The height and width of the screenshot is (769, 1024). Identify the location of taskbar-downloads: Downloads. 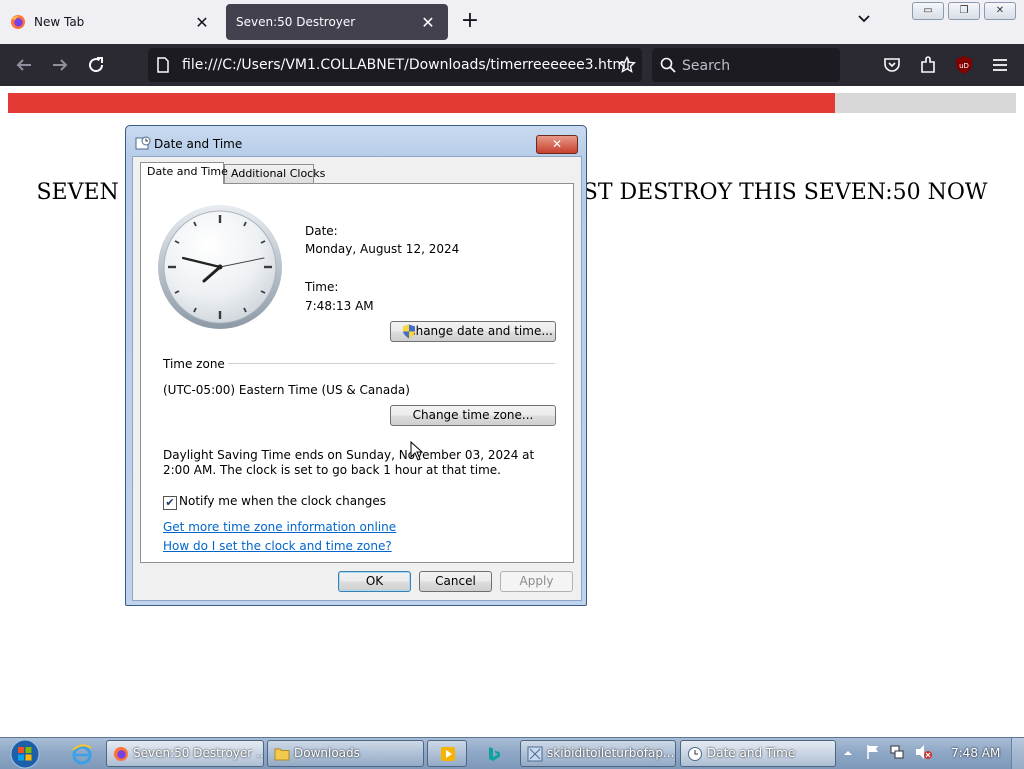
(345, 753).